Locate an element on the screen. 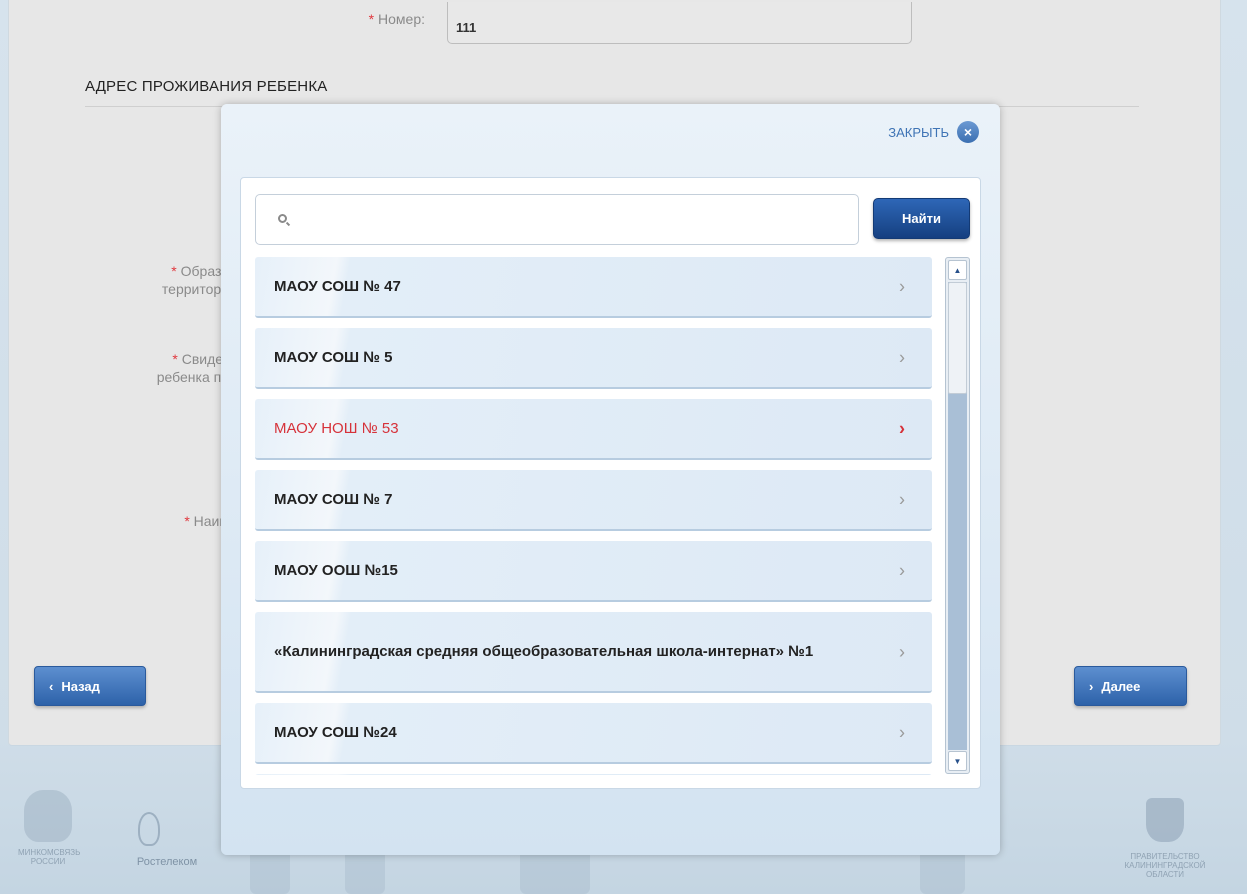 The height and width of the screenshot is (894, 1247). list-item: МАОУ СОШ № 7 › is located at coordinates (593, 500).